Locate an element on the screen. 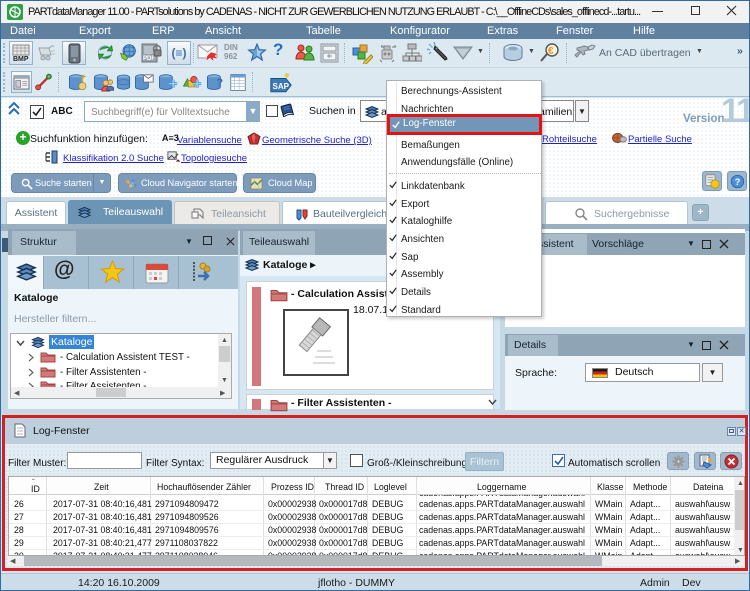 The width and height of the screenshot is (750, 591). svg-text: PDF is located at coordinates (149, 59).